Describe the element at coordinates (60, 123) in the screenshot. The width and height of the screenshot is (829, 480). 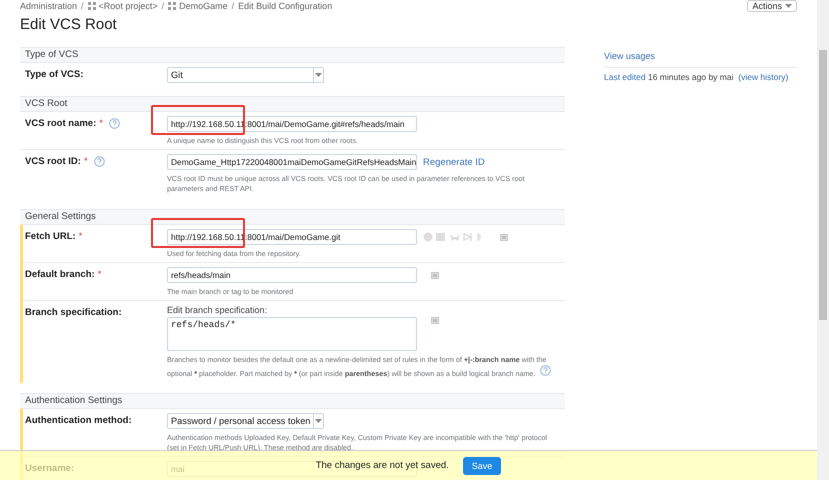
I see `field-label: VCS root name:` at that location.